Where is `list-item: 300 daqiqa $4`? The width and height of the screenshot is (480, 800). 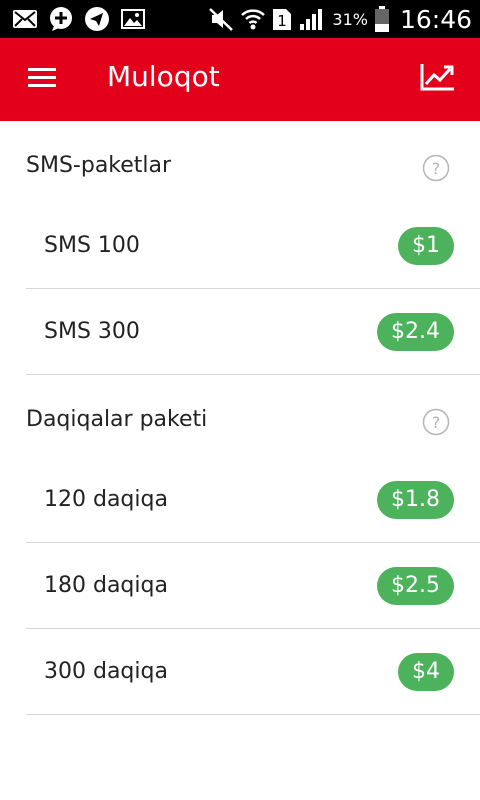
list-item: 300 daqiqa $4 is located at coordinates (253, 672).